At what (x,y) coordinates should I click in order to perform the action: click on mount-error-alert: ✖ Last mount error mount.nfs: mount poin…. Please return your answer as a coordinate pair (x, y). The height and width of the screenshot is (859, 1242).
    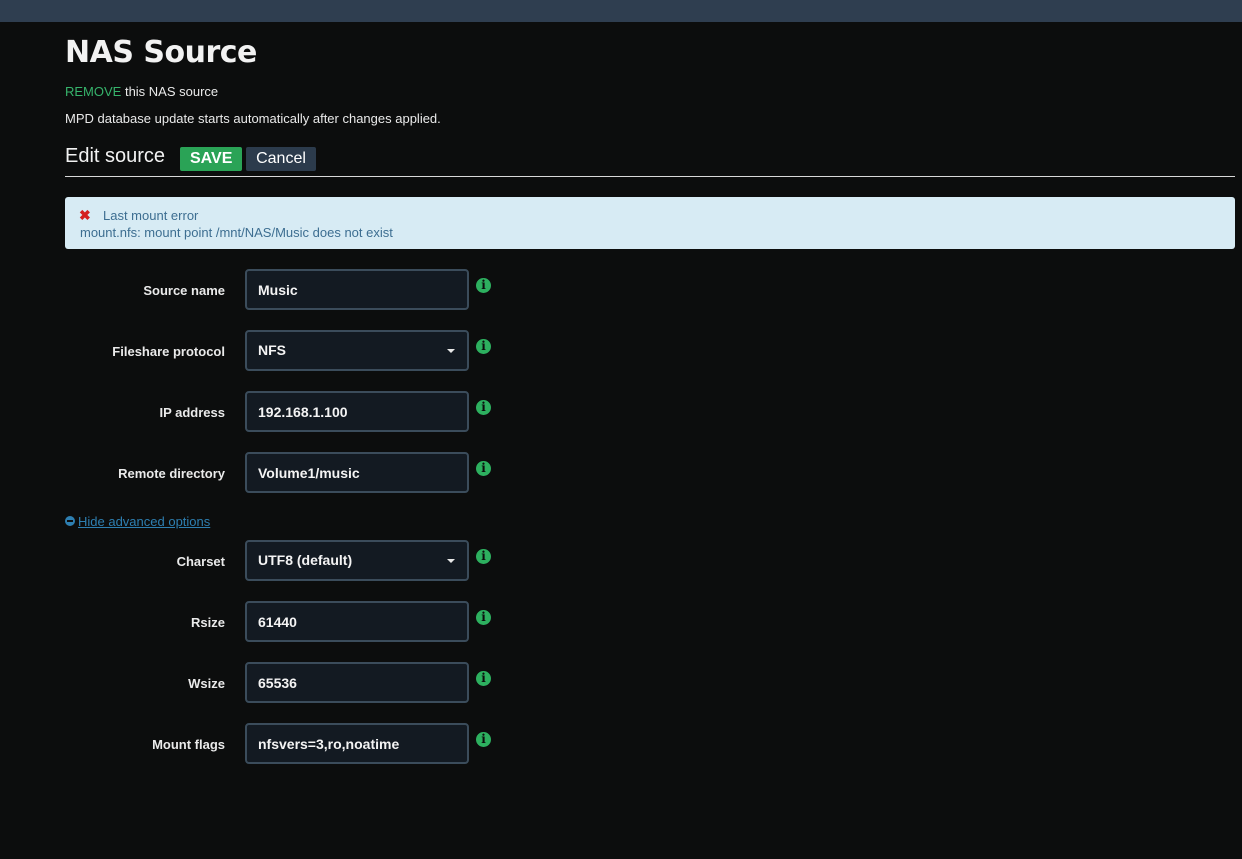
    Looking at the image, I should click on (650, 223).